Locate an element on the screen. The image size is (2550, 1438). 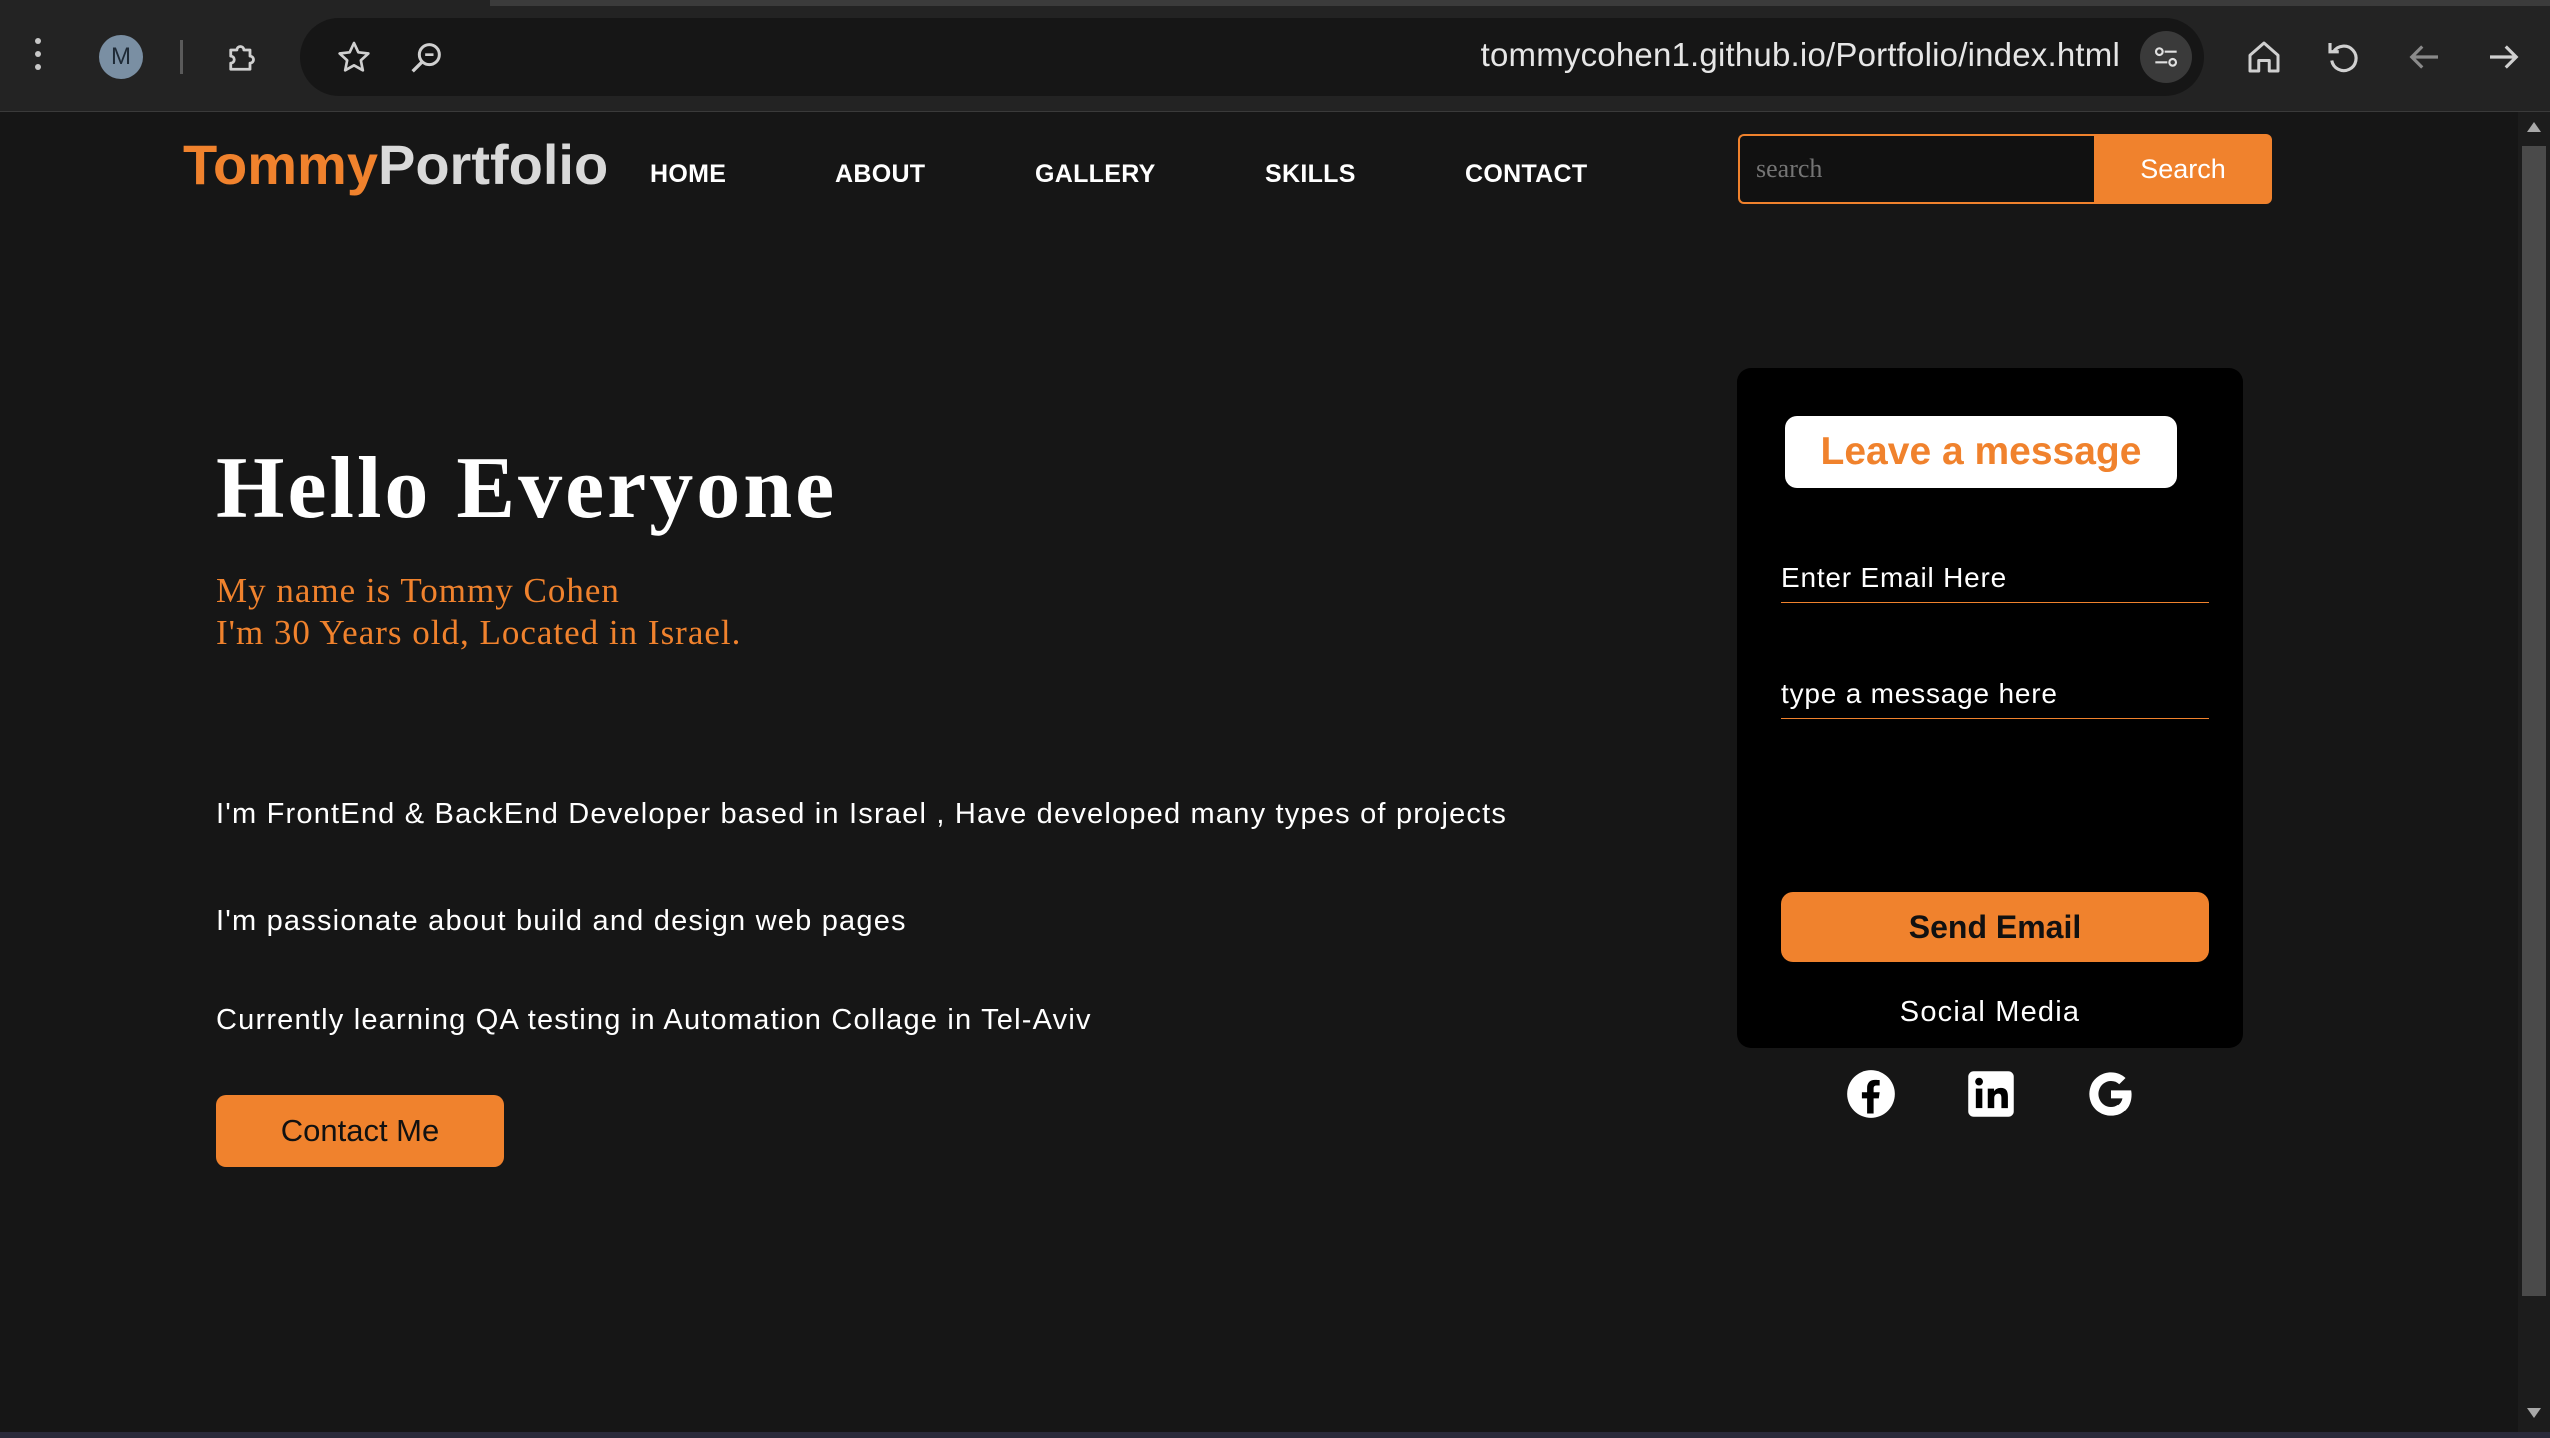
message-field is located at coordinates (1995, 694).